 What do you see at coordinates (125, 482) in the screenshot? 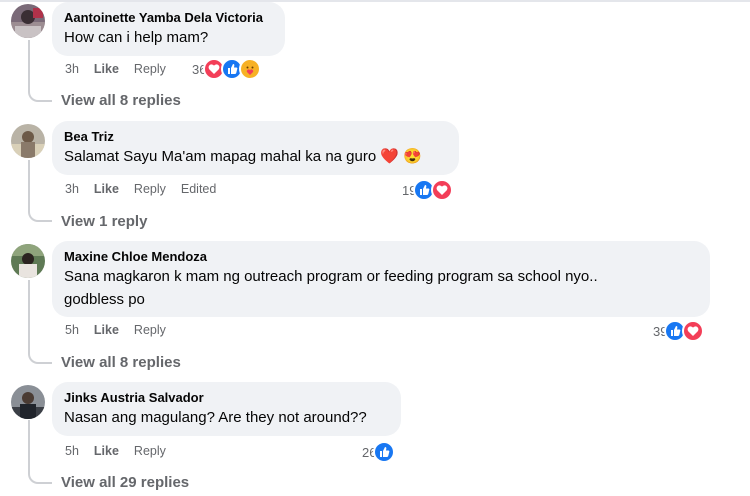
I see `view-replies-link: View all 29 replies` at bounding box center [125, 482].